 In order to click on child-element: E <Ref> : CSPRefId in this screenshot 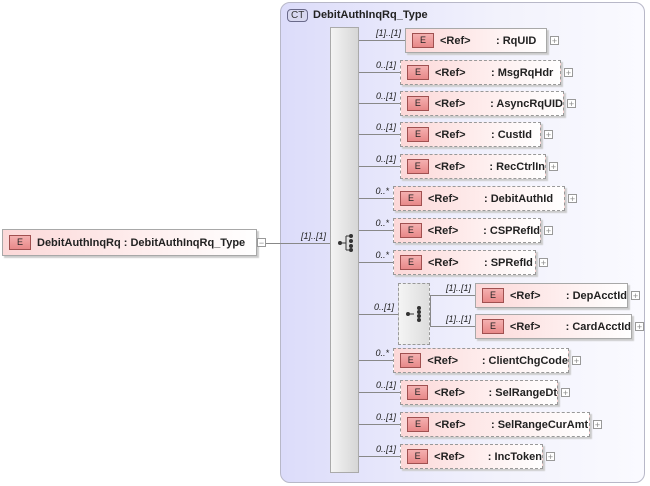, I will do `click(467, 230)`.